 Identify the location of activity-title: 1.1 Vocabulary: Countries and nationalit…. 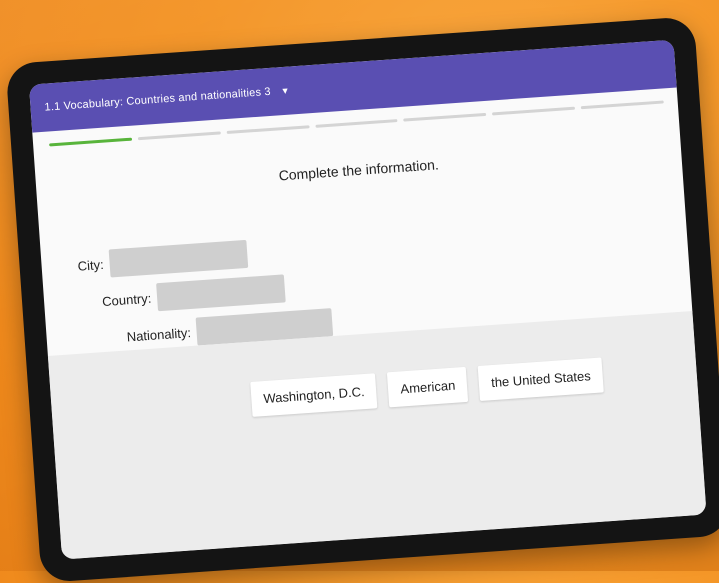
(158, 99).